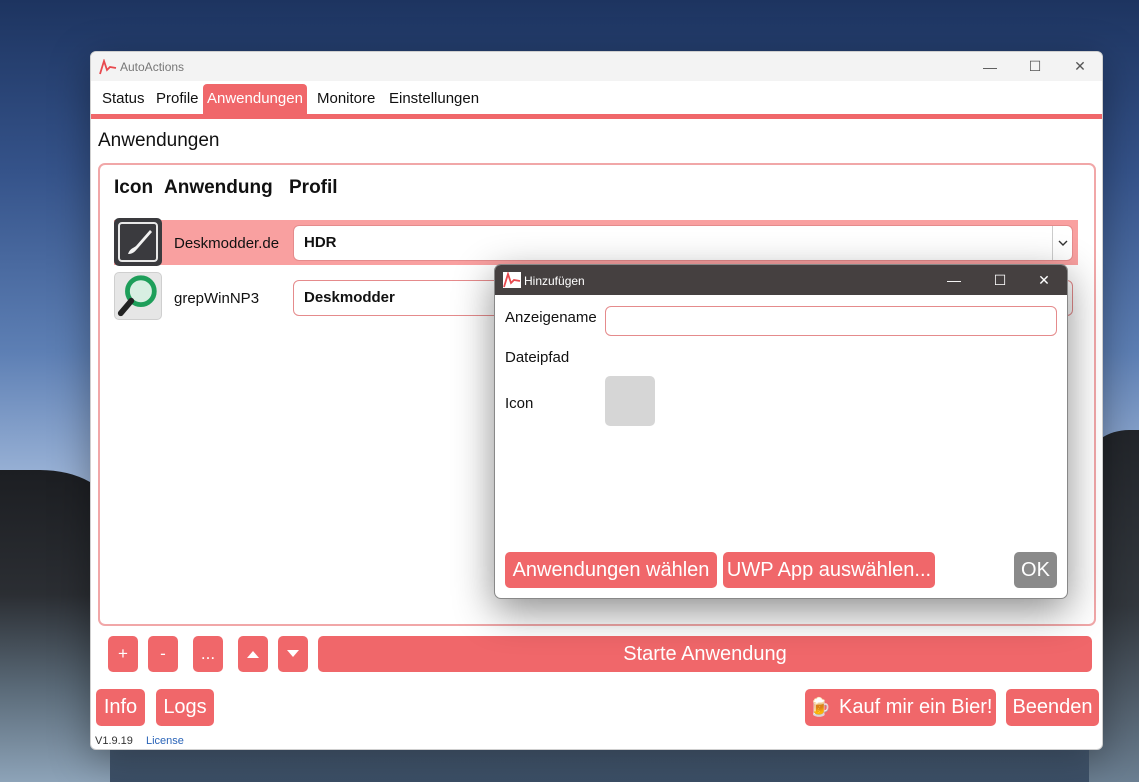  What do you see at coordinates (705, 654) in the screenshot?
I see `start-application-button: Starte Anwendung` at bounding box center [705, 654].